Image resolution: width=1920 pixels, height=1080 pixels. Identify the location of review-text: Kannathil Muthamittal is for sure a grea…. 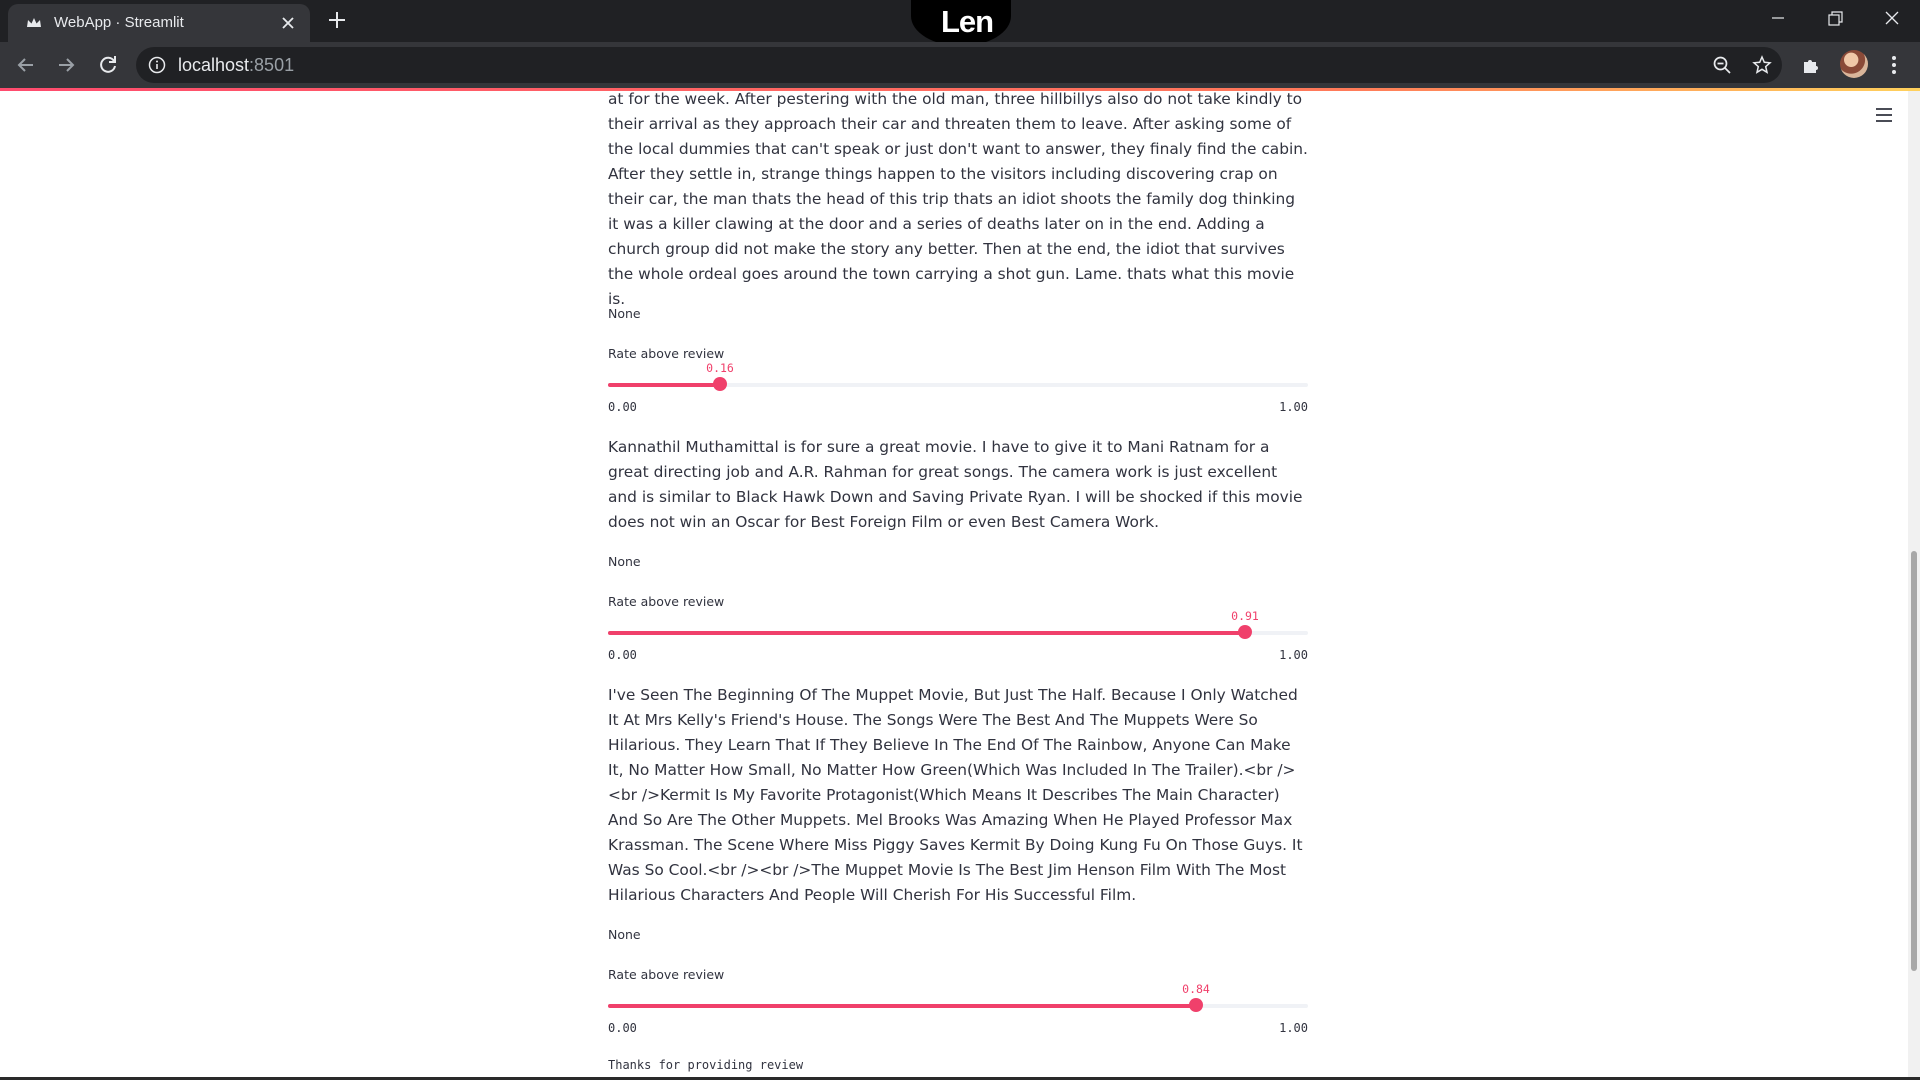
(955, 484).